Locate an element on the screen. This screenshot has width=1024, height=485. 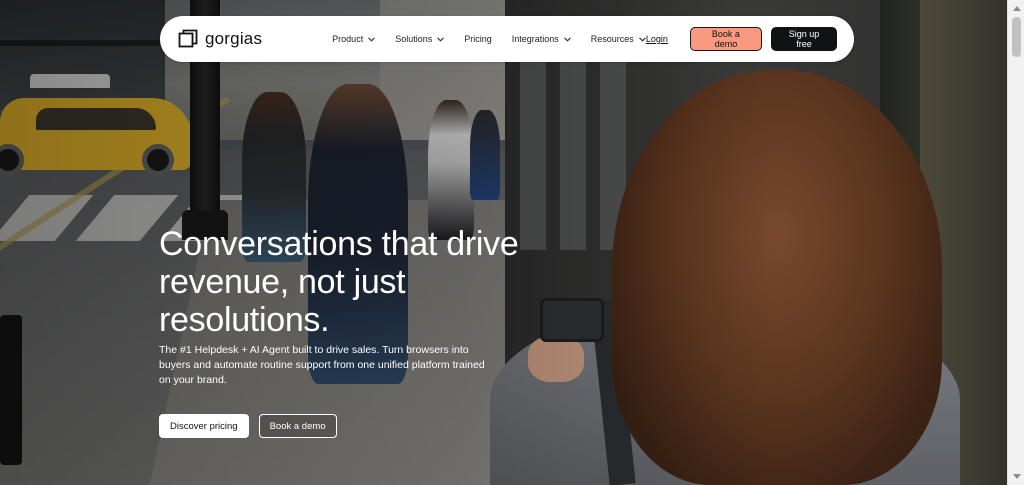
logo-wordmark: gorgias is located at coordinates (234, 38).